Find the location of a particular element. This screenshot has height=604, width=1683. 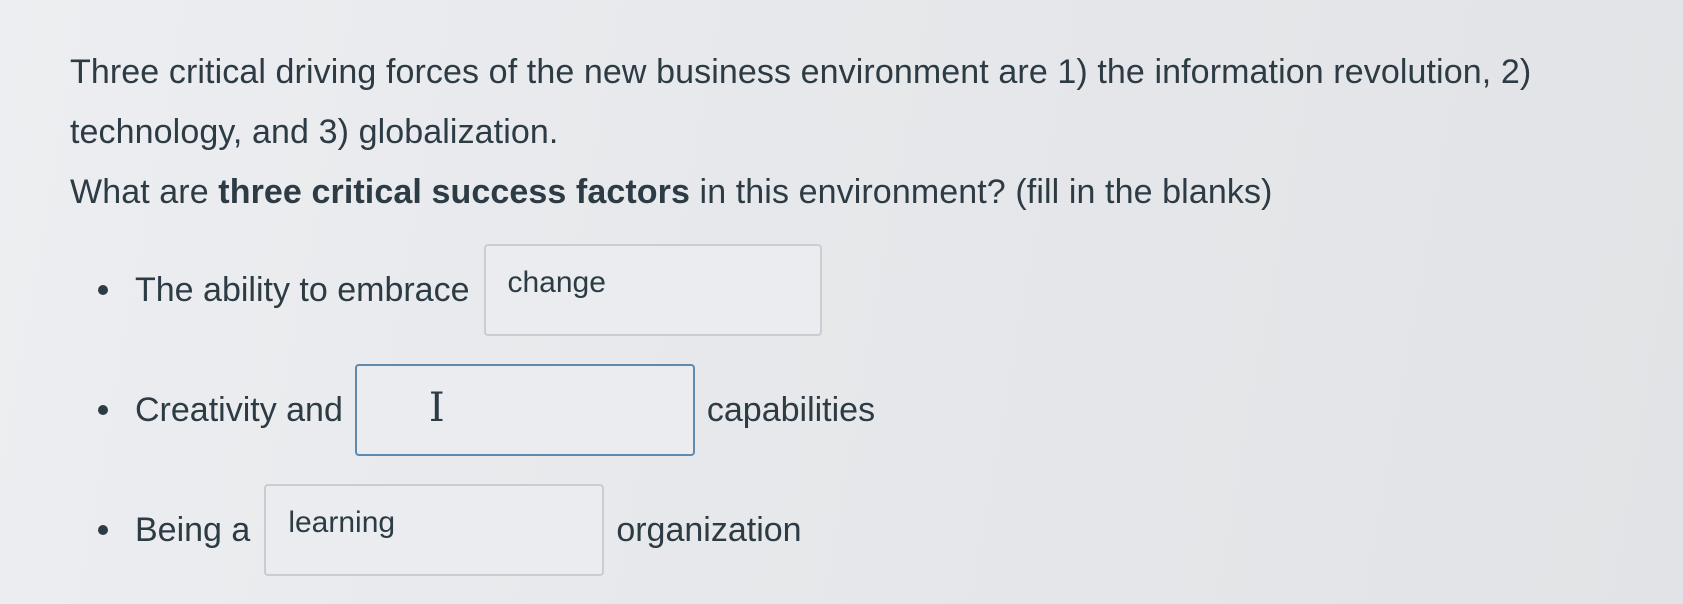

blank-2-after-text: capabilities is located at coordinates (791, 409).